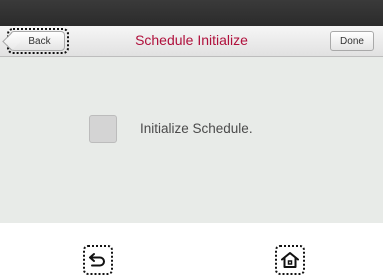 The height and width of the screenshot is (280, 383). Describe the element at coordinates (191, 13) in the screenshot. I see `status-bar` at that location.